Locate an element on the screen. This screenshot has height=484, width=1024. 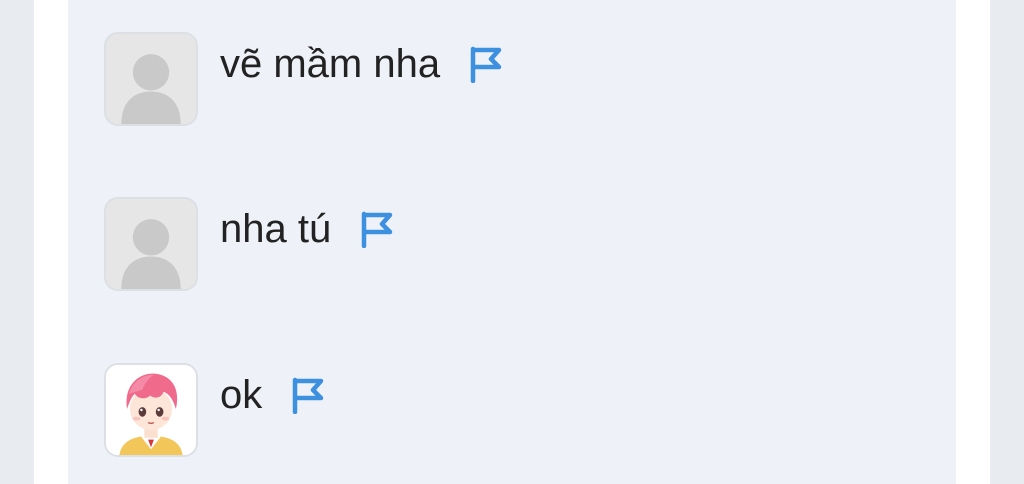
anime-character-avatar is located at coordinates (151, 410).